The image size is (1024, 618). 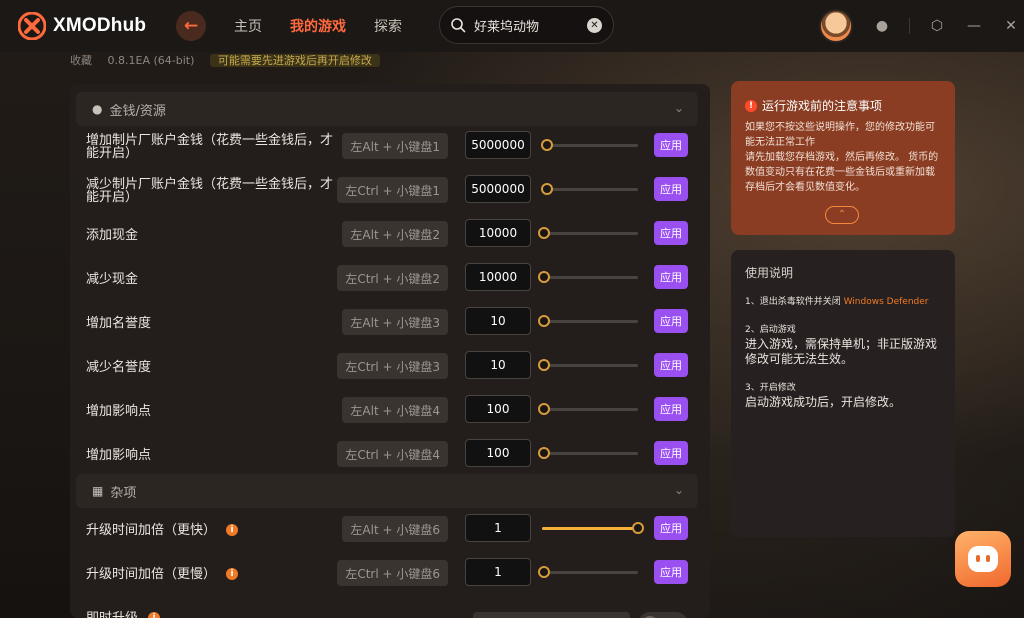 I want to click on section-money-resources: ● 金钱/资源 ⌄, so click(x=387, y=109).